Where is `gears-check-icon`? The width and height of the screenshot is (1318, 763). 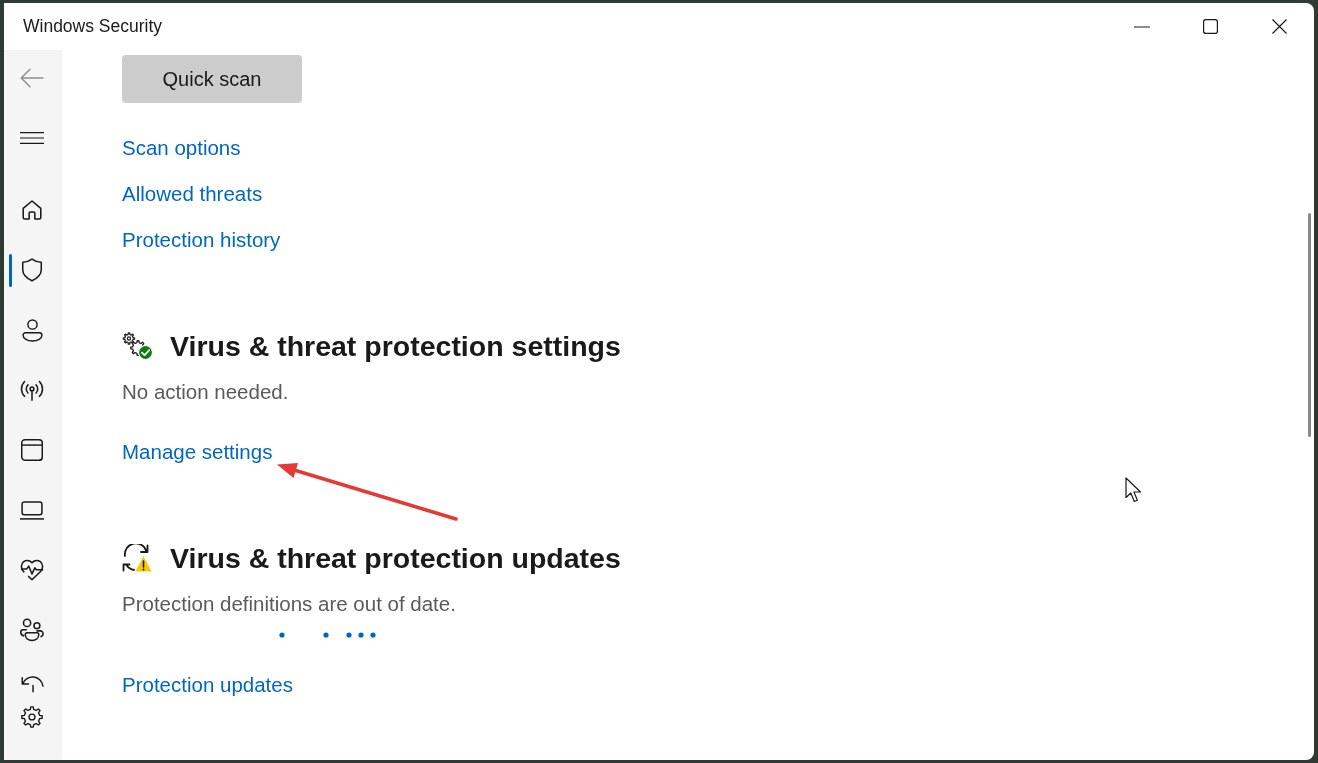
gears-check-icon is located at coordinates (137, 346).